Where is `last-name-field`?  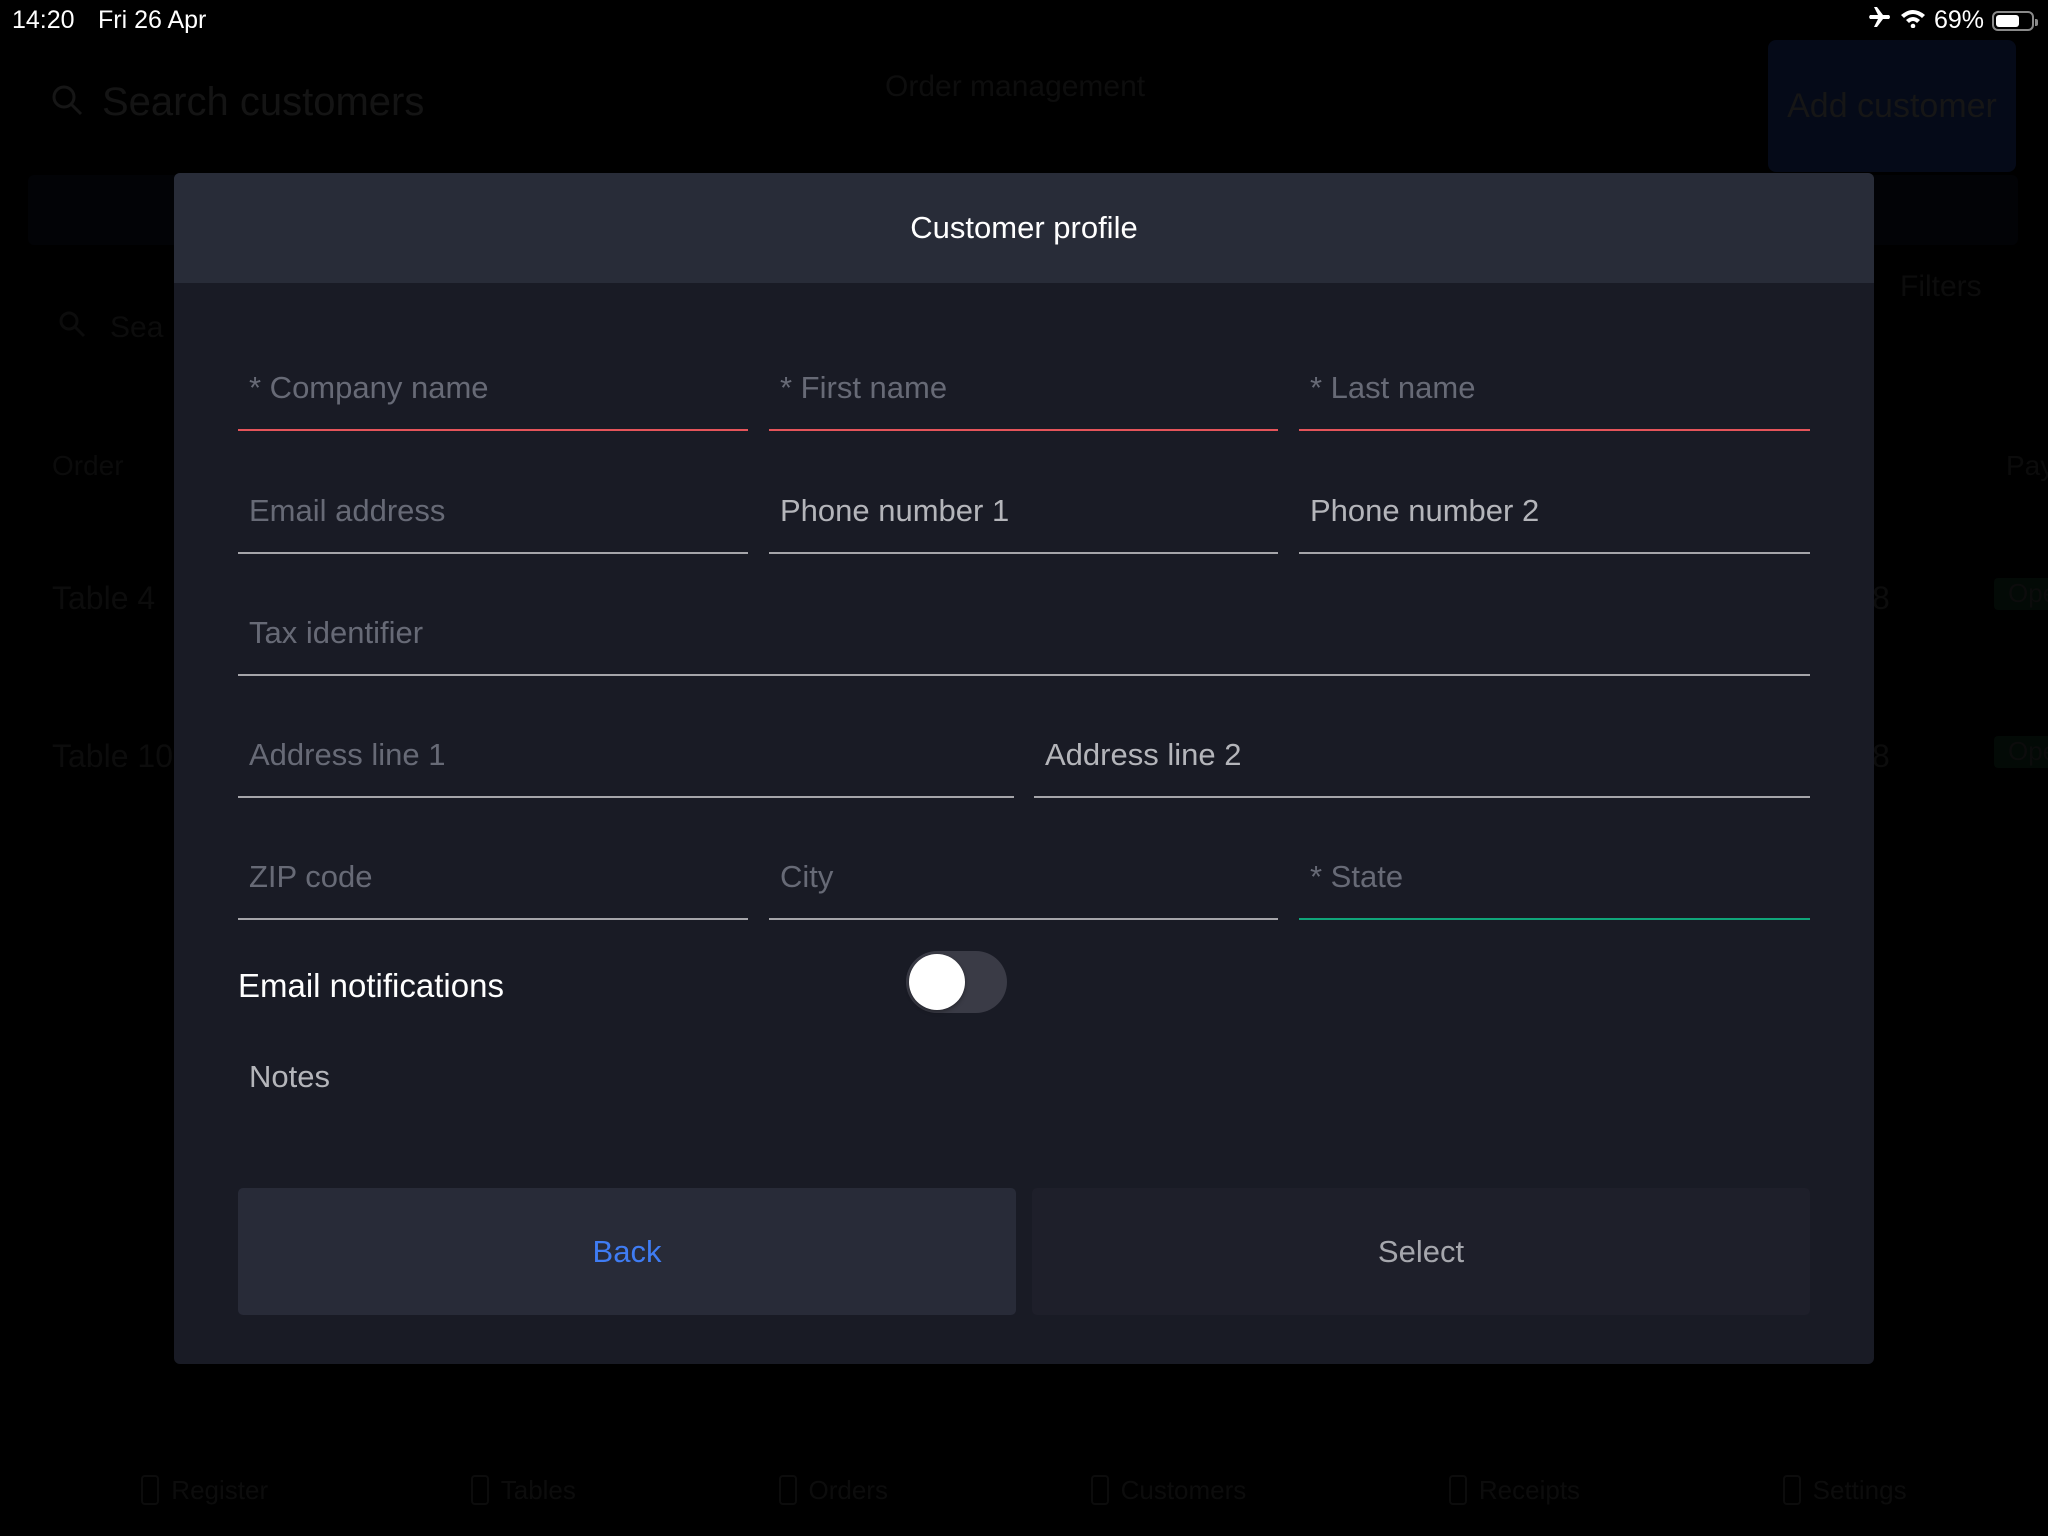
last-name-field is located at coordinates (1554, 396).